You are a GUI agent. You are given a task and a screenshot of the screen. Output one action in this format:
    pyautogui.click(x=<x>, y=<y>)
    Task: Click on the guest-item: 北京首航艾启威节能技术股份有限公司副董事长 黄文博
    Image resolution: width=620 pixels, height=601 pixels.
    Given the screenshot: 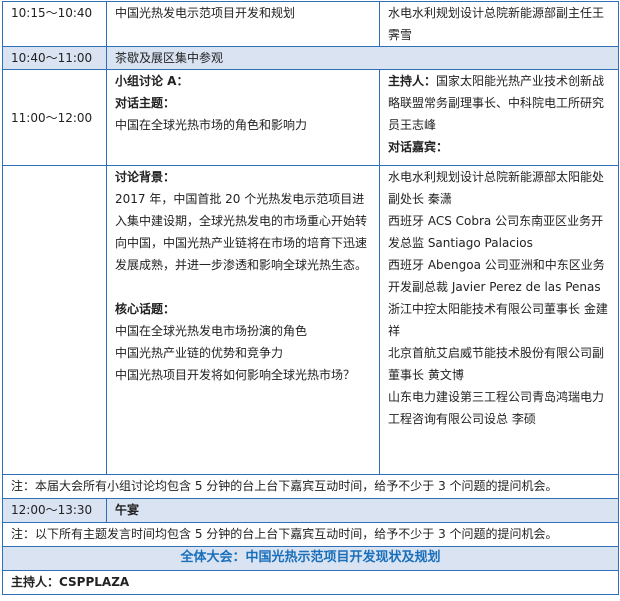 What is the action you would take?
    pyautogui.click(x=496, y=364)
    